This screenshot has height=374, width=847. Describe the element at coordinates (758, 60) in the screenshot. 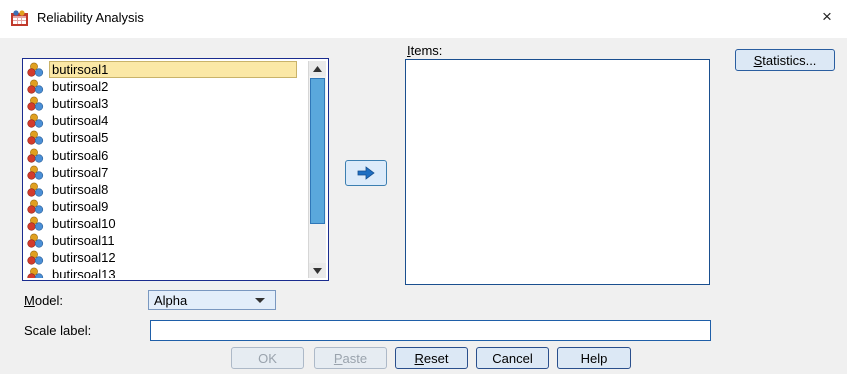

I see `statistics-mnemonic: S` at that location.